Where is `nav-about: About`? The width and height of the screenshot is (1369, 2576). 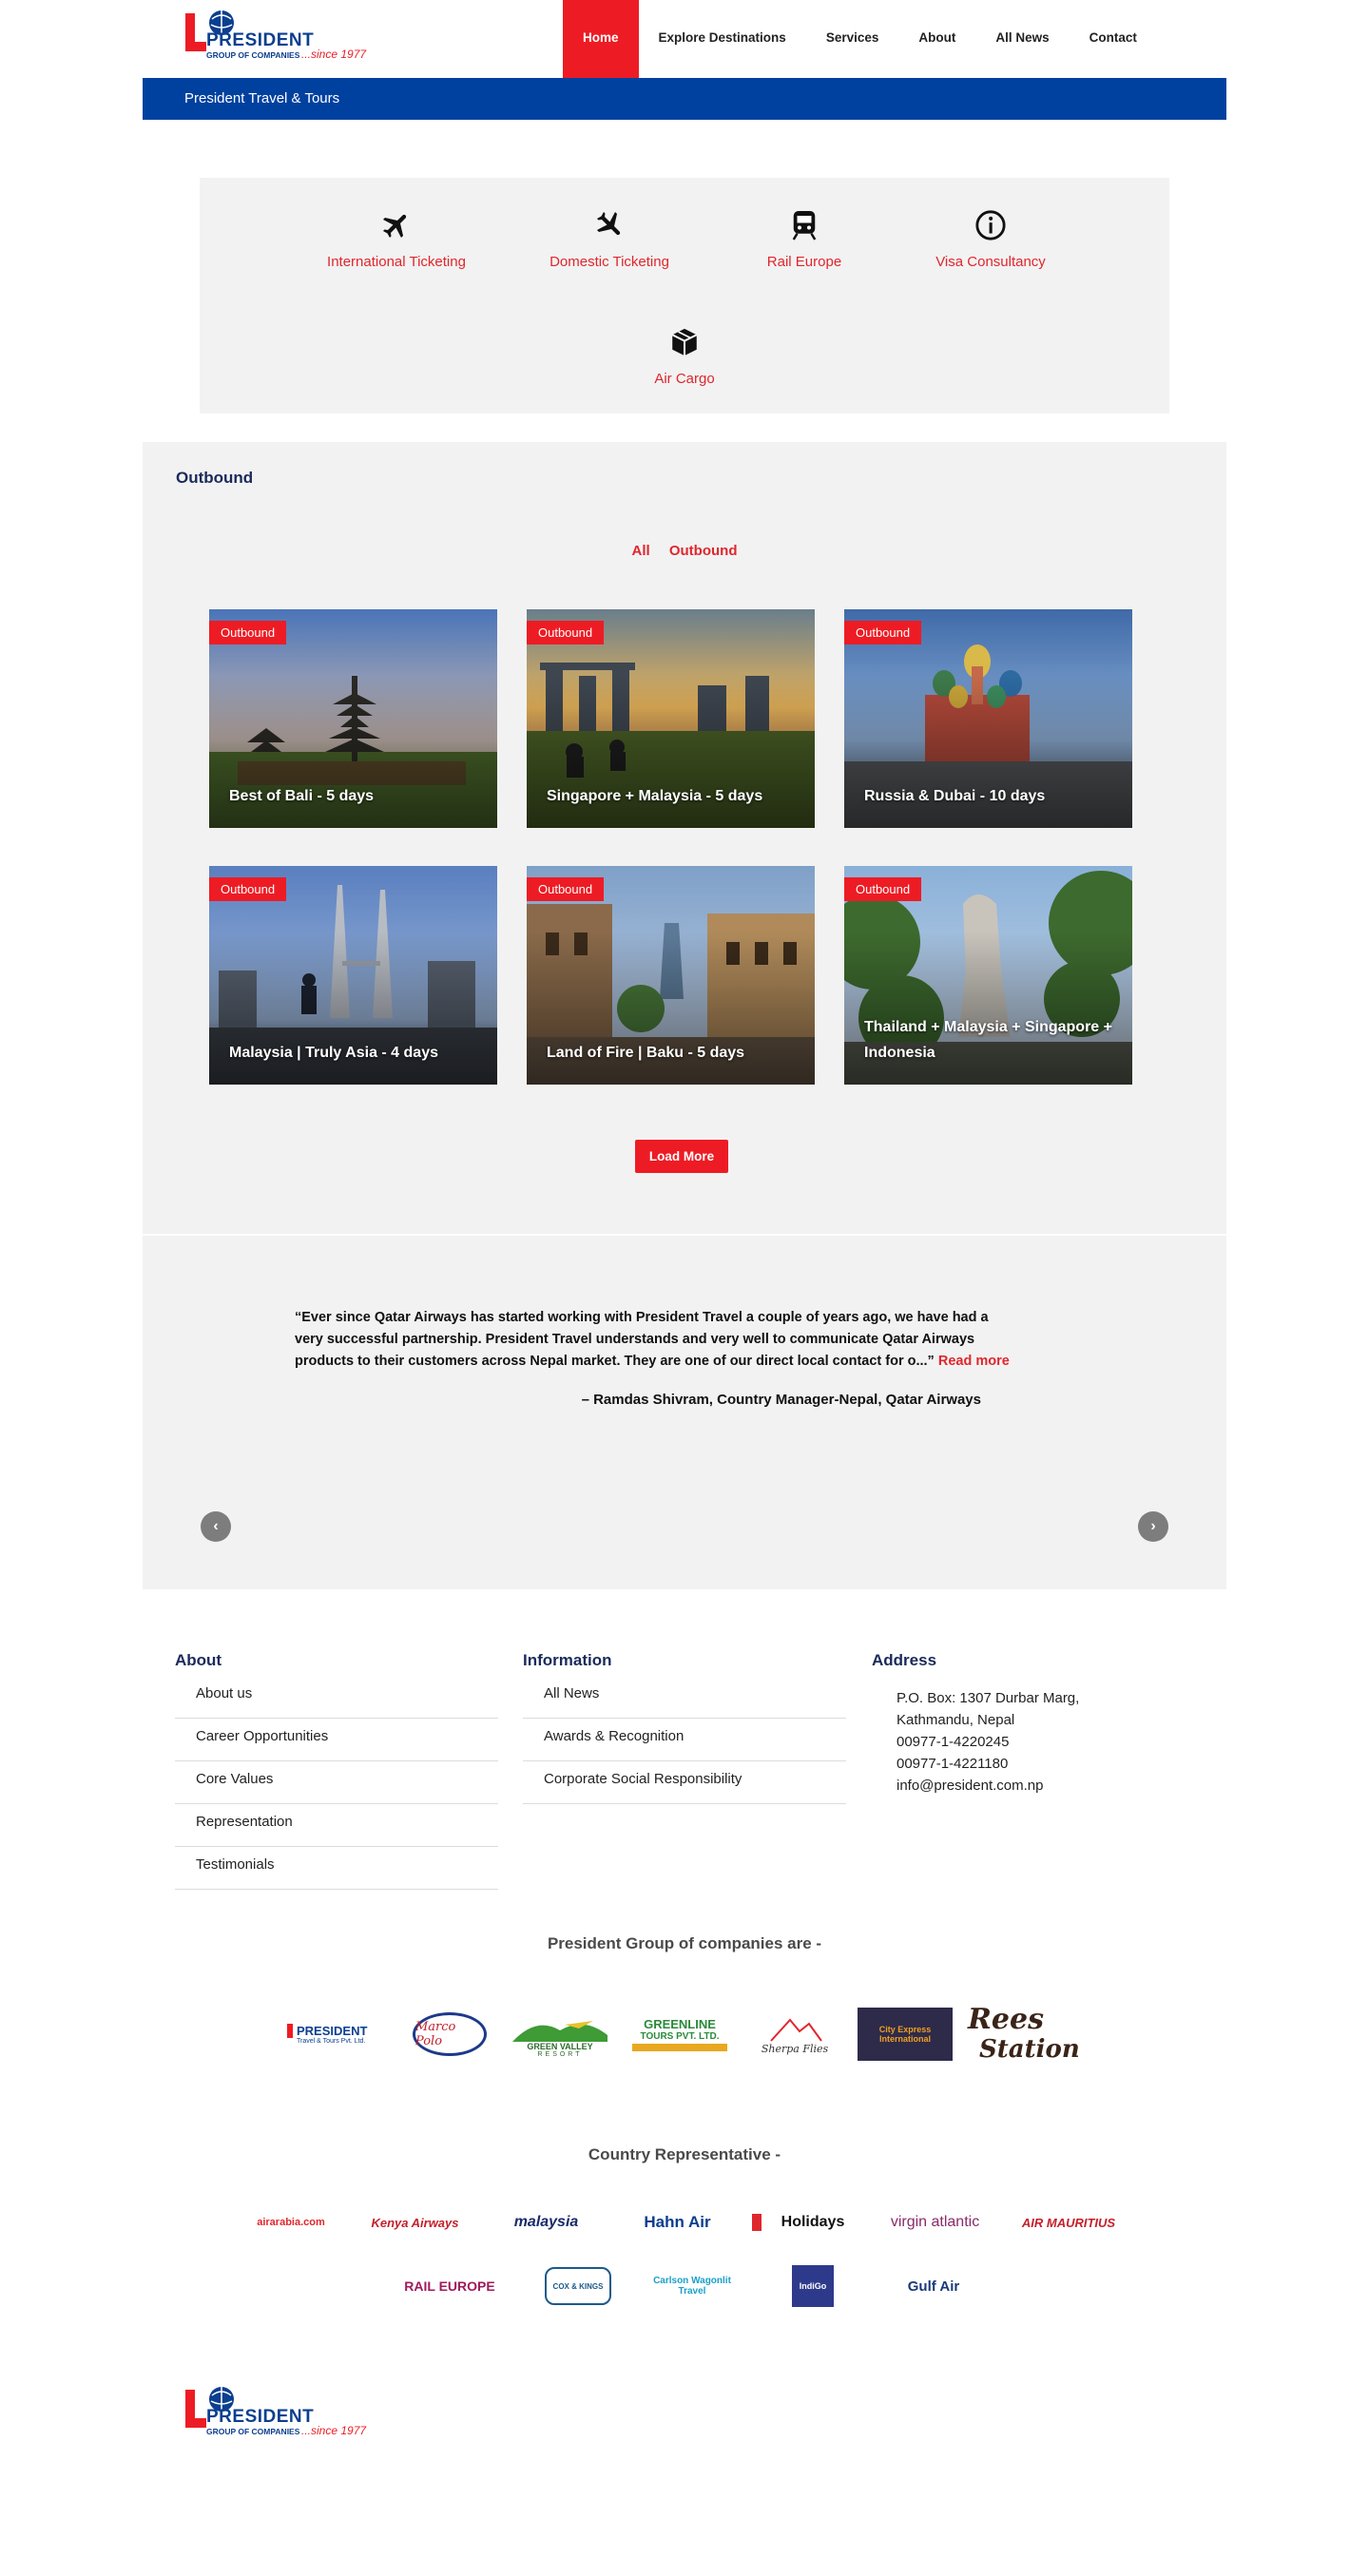
nav-about: About is located at coordinates (936, 39).